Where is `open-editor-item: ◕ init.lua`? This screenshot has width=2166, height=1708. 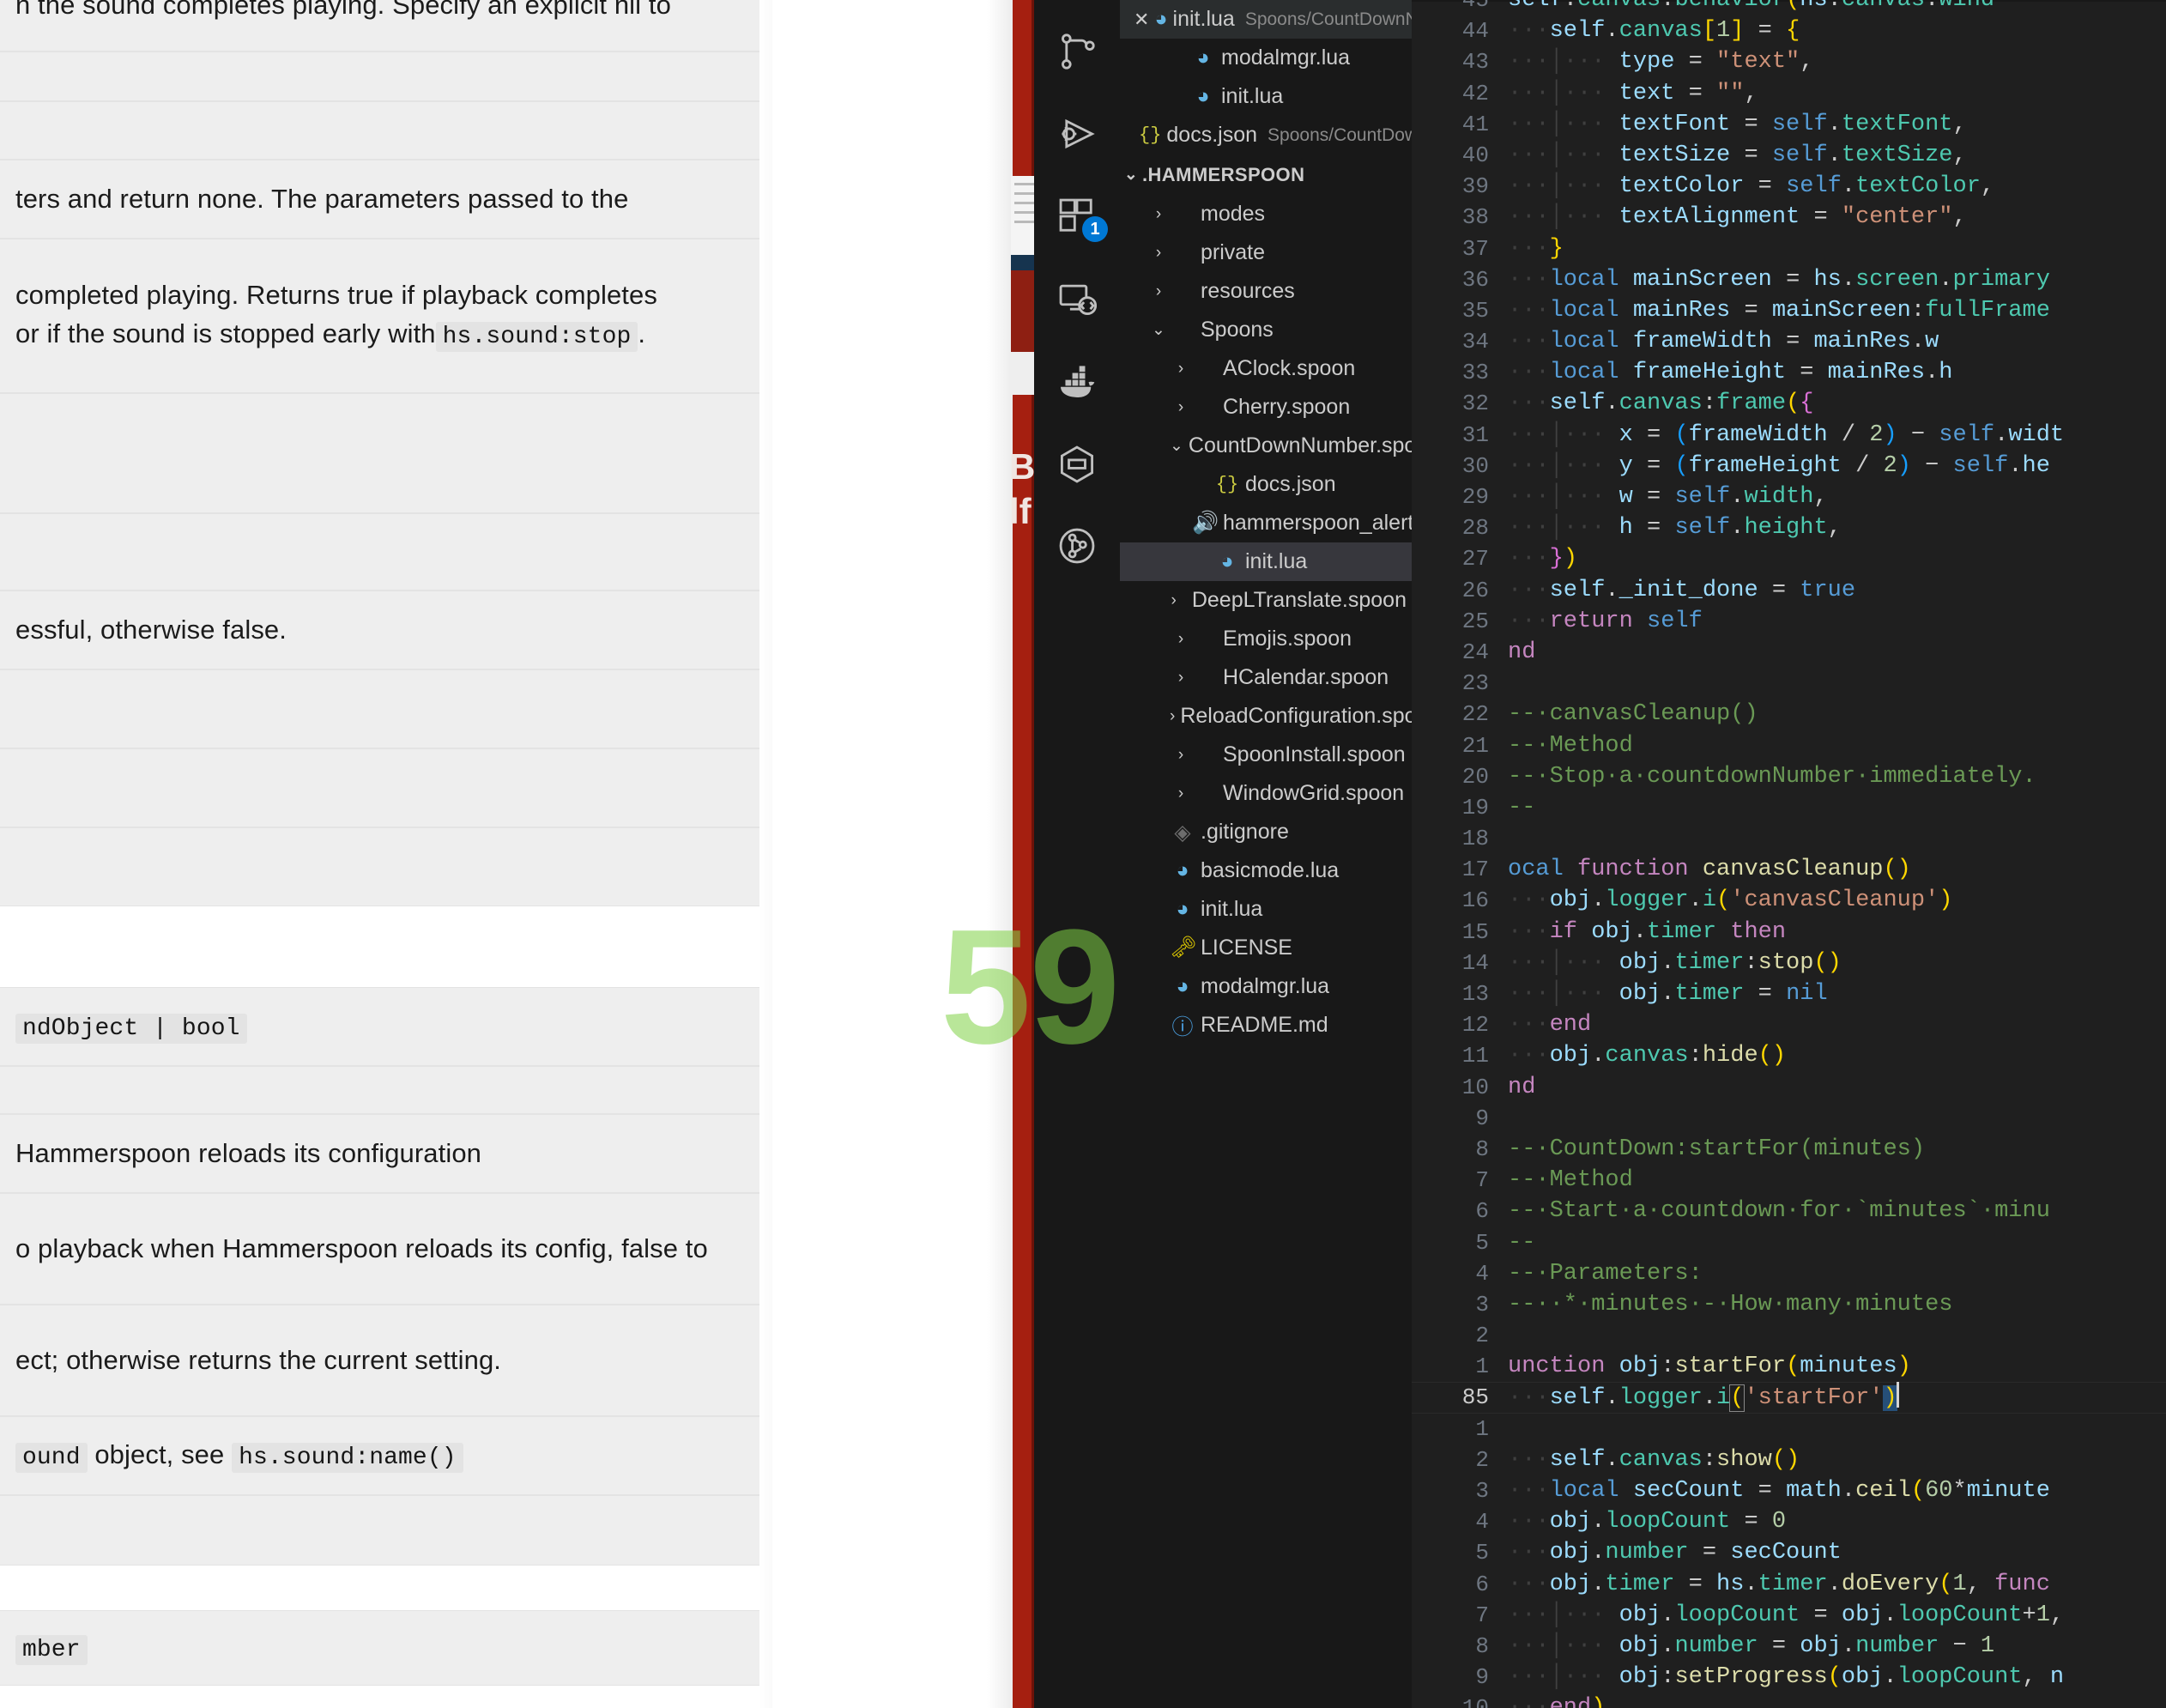
open-editor-item: ◕ init.lua is located at coordinates (1266, 97).